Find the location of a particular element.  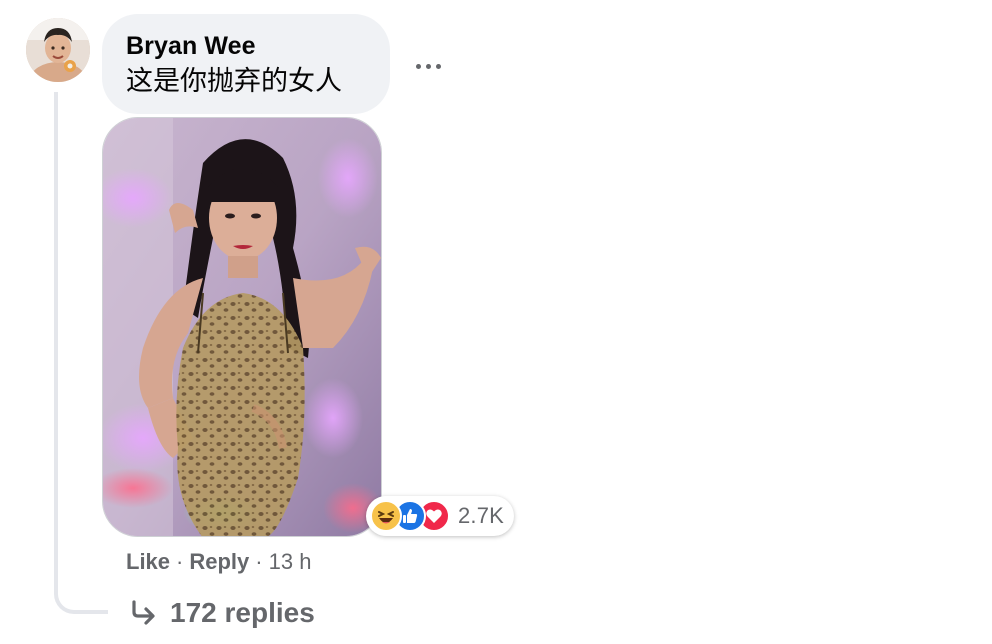

haha-icon is located at coordinates (386, 516).